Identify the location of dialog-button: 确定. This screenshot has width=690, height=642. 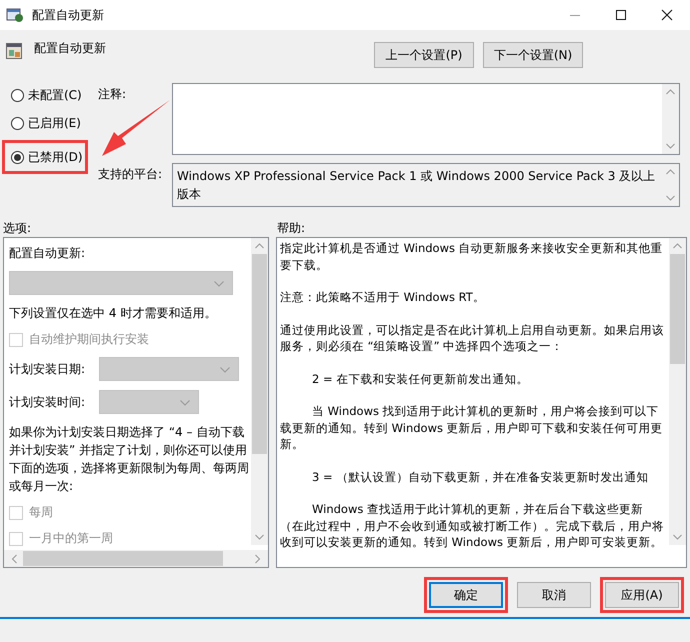
(466, 595).